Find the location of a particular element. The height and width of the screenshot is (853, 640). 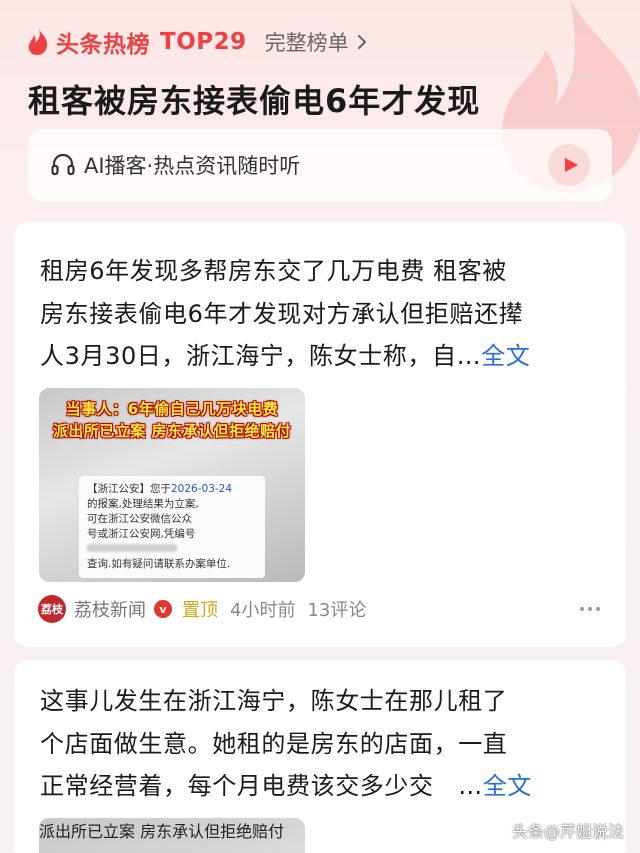

source-name: 荔枝新闻 is located at coordinates (110, 609).